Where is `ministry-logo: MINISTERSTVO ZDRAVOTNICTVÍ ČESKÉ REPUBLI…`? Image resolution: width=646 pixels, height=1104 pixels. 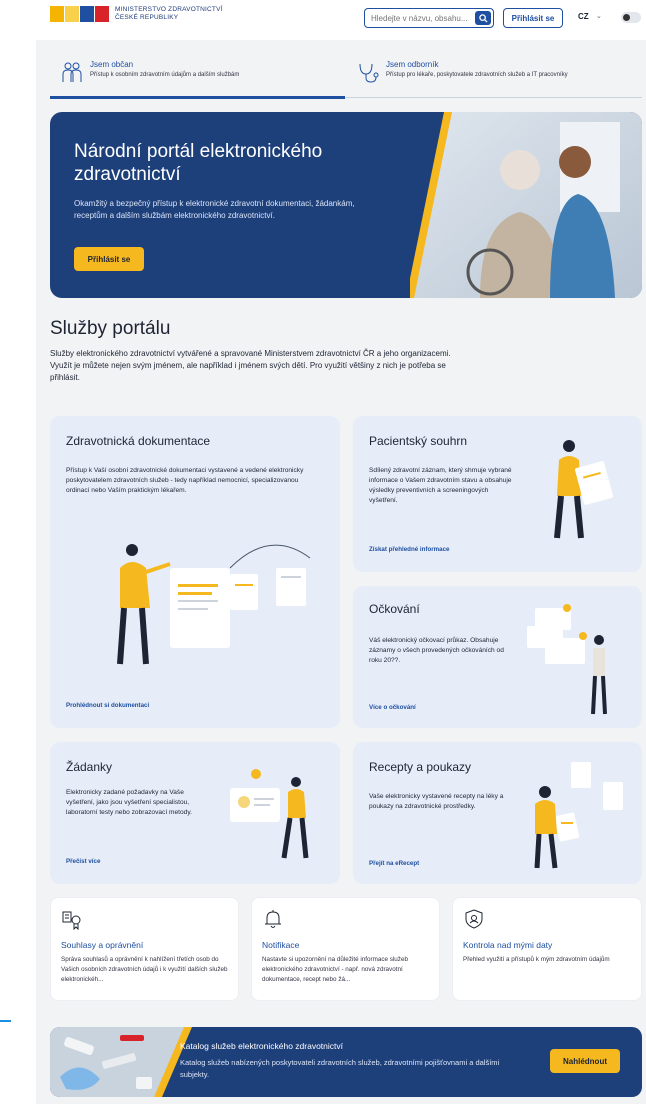 ministry-logo: MINISTERSTVO ZDRAVOTNICTVÍ ČESKÉ REPUBLI… is located at coordinates (136, 14).